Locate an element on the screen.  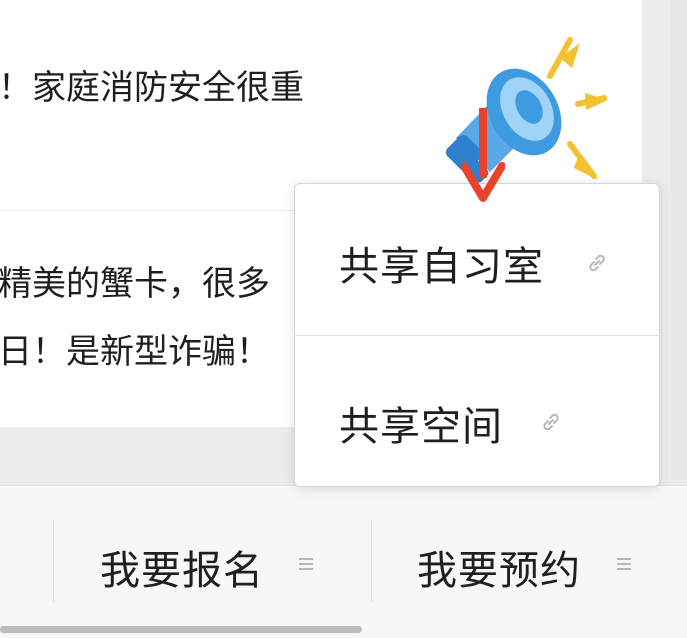
vertical-scroll-track is located at coordinates (679, 240).